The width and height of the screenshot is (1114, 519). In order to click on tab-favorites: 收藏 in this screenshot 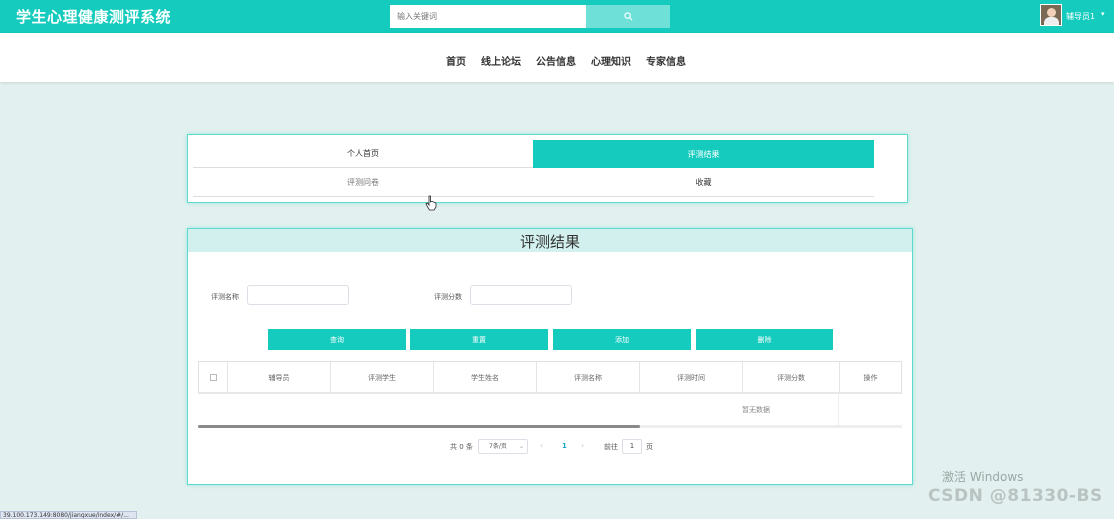, I will do `click(703, 182)`.